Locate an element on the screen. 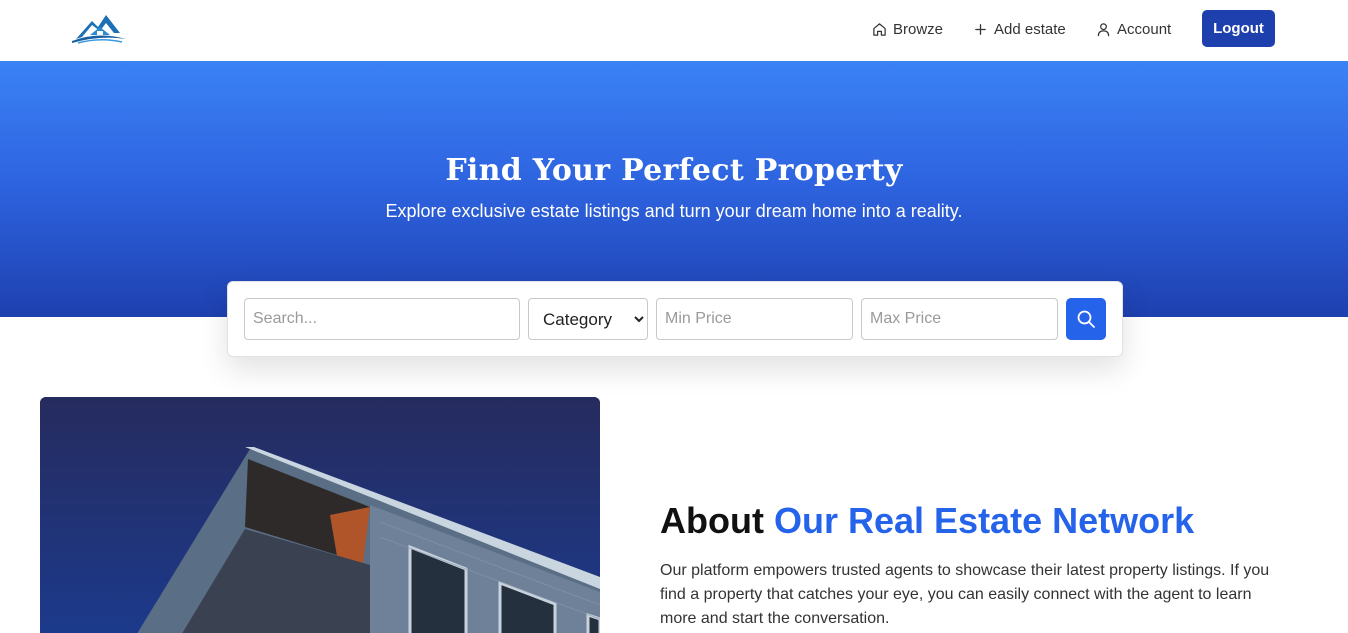  nav-add-estate-link: Add estate is located at coordinates (1019, 29).